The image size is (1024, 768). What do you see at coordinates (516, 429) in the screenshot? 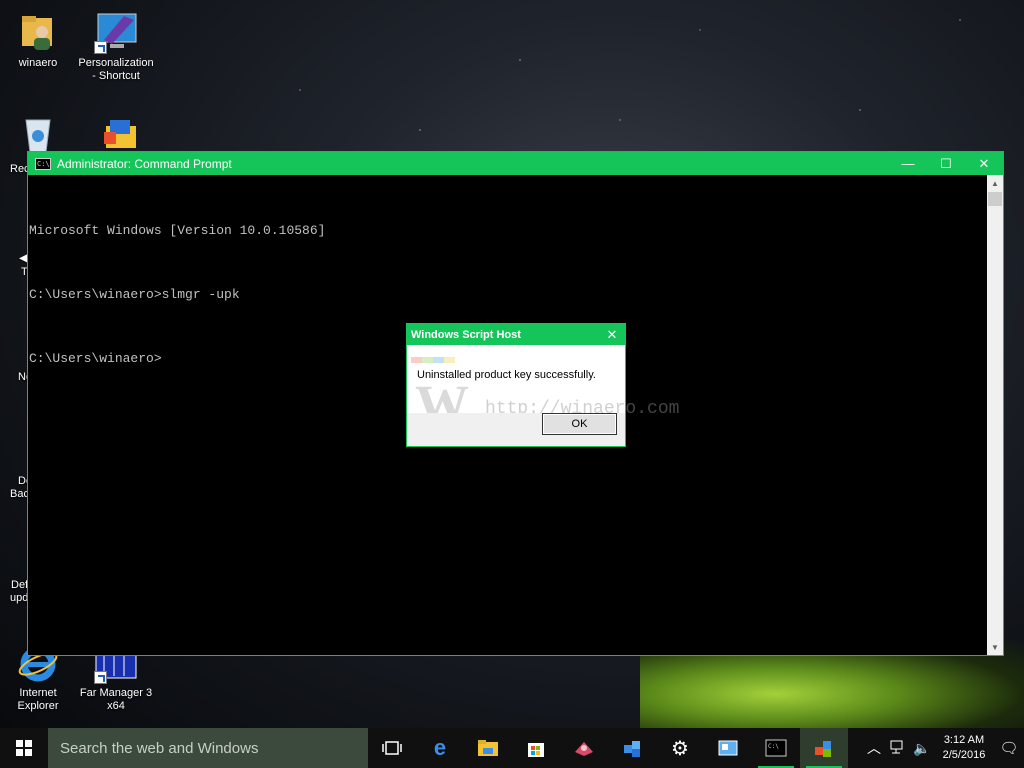
I see `dialog-footer: OK` at bounding box center [516, 429].